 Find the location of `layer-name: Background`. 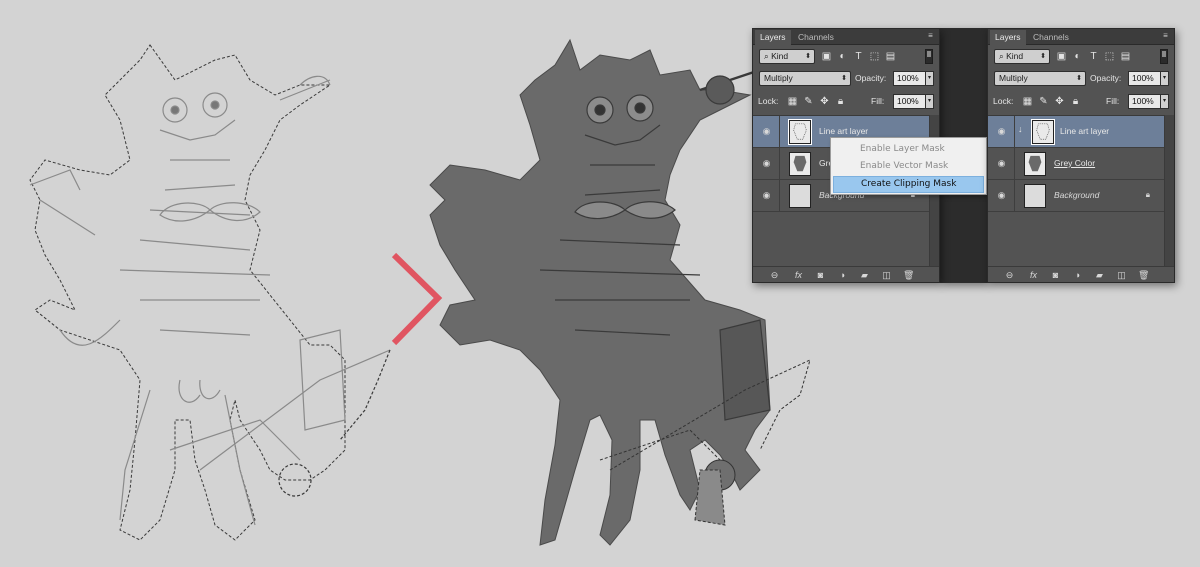

layer-name: Background is located at coordinates (1077, 195).